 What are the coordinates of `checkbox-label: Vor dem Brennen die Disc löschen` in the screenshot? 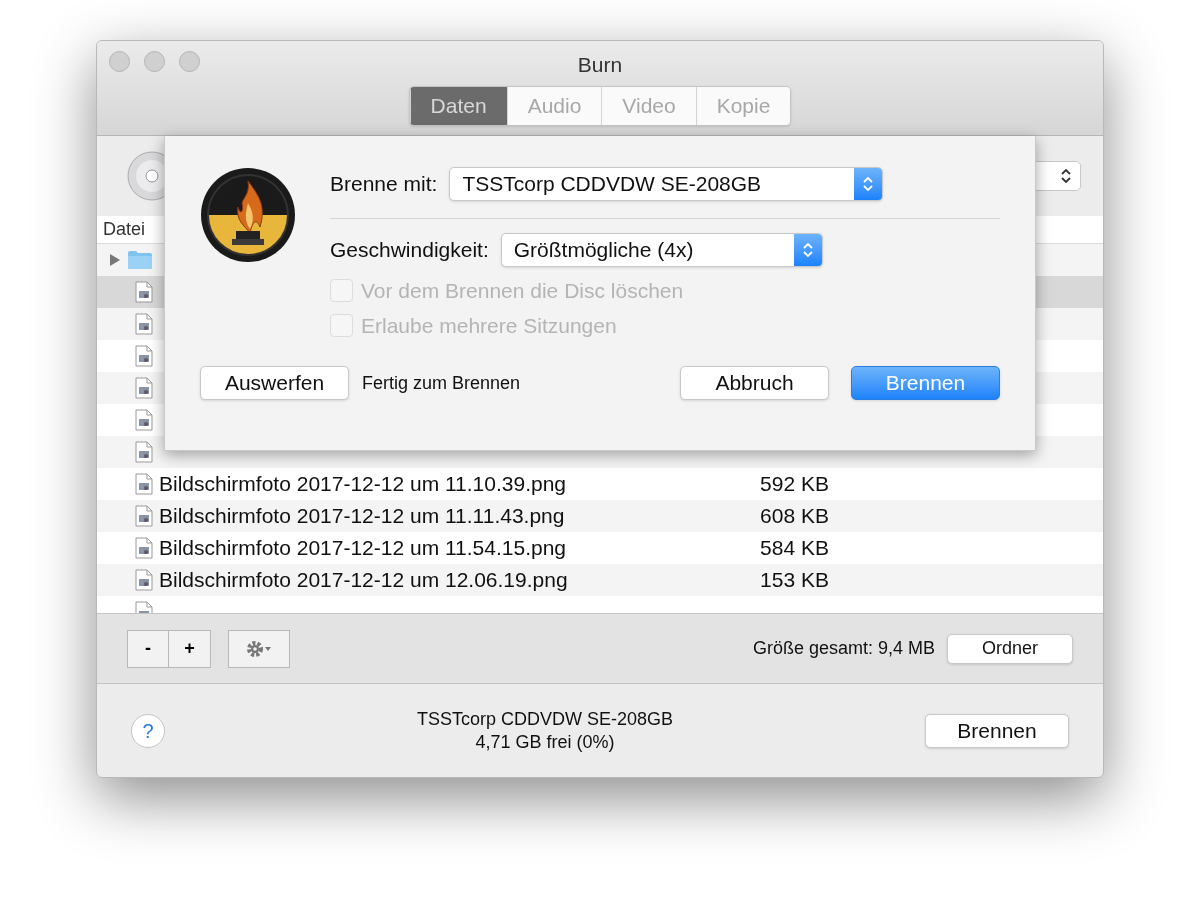 It's located at (522, 290).